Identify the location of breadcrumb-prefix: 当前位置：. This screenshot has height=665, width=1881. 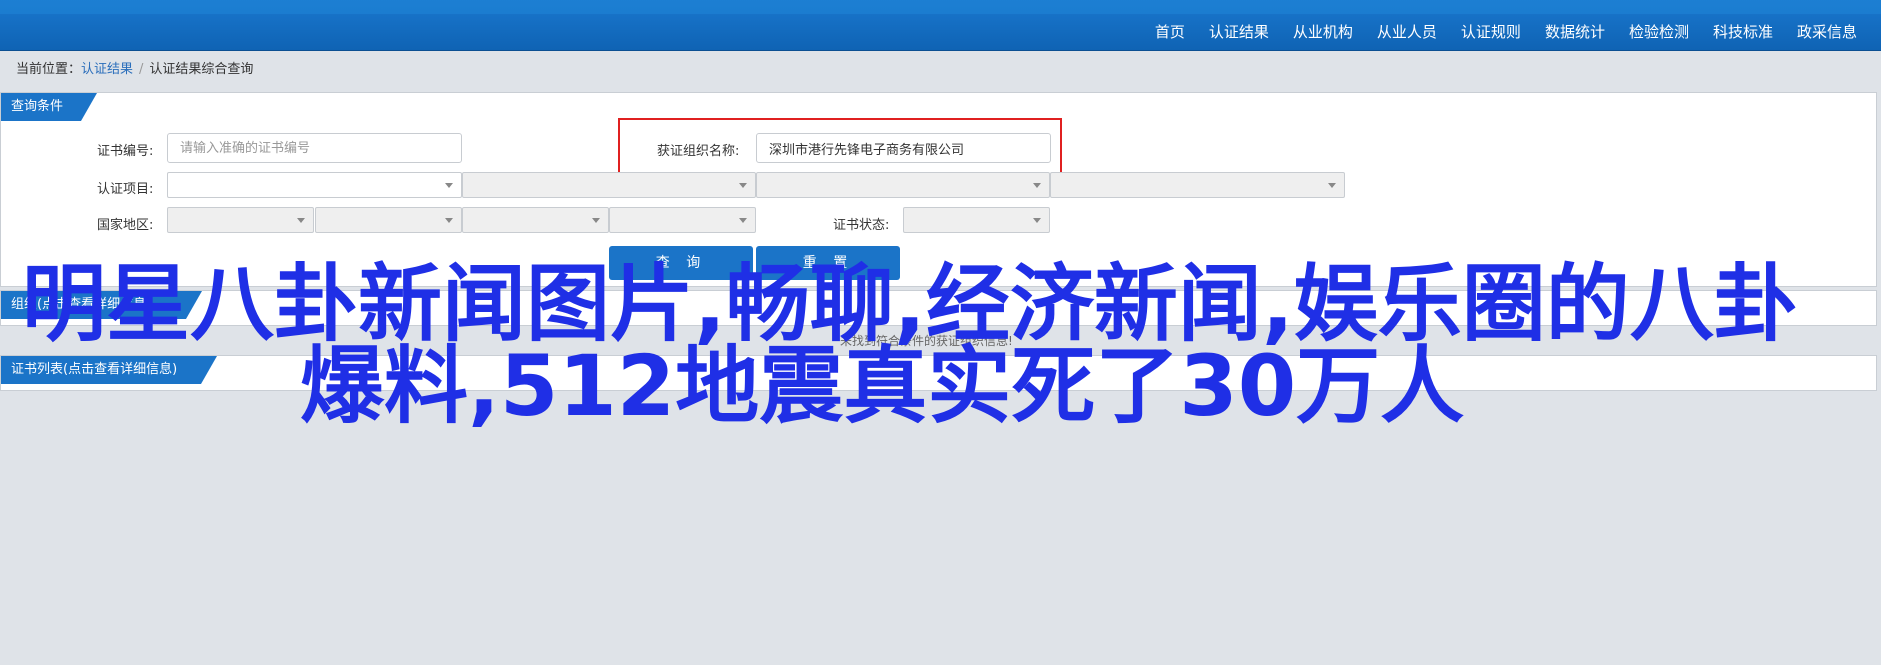
(49, 69).